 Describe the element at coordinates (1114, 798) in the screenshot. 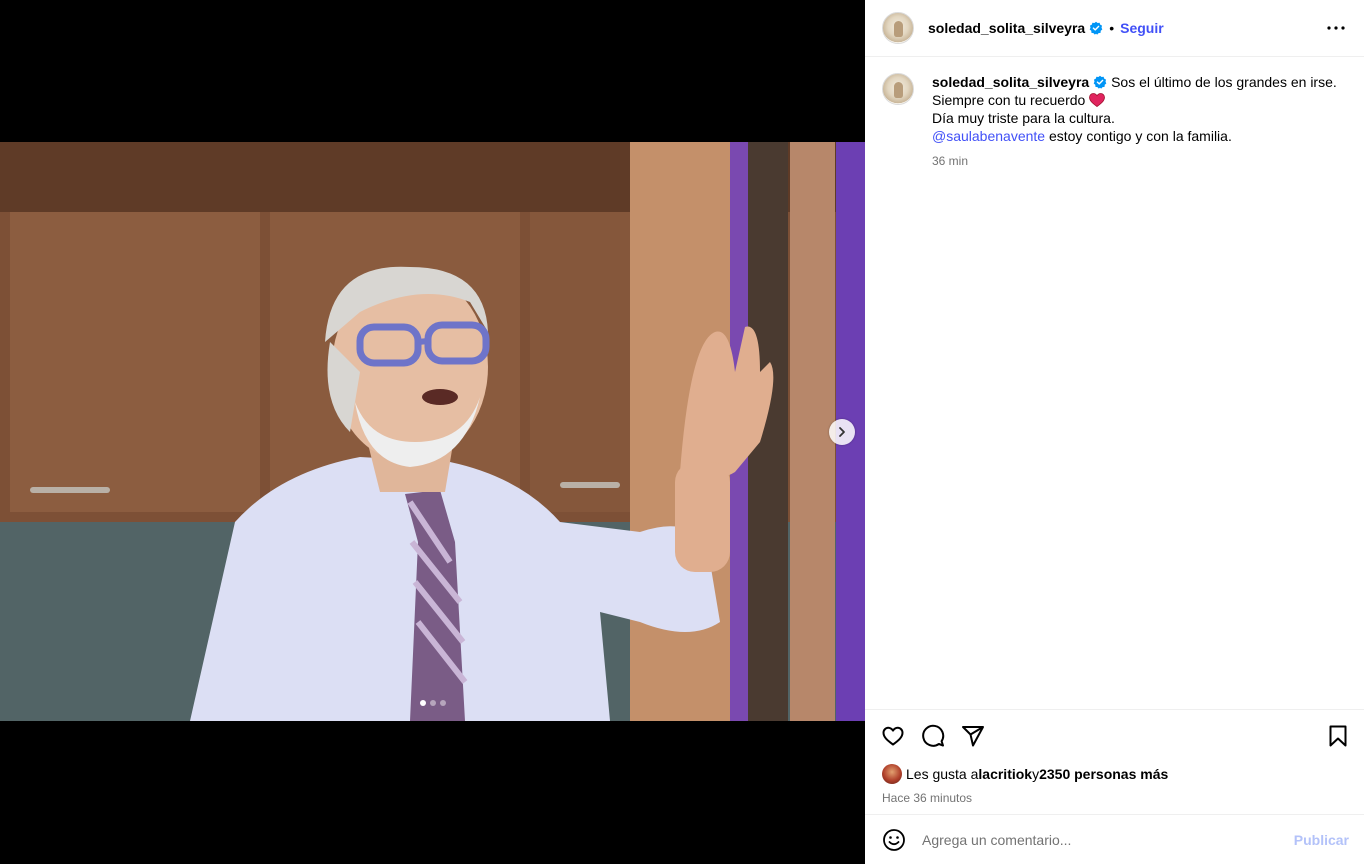

I see `post-time-ago: Hace 36 minutos` at that location.